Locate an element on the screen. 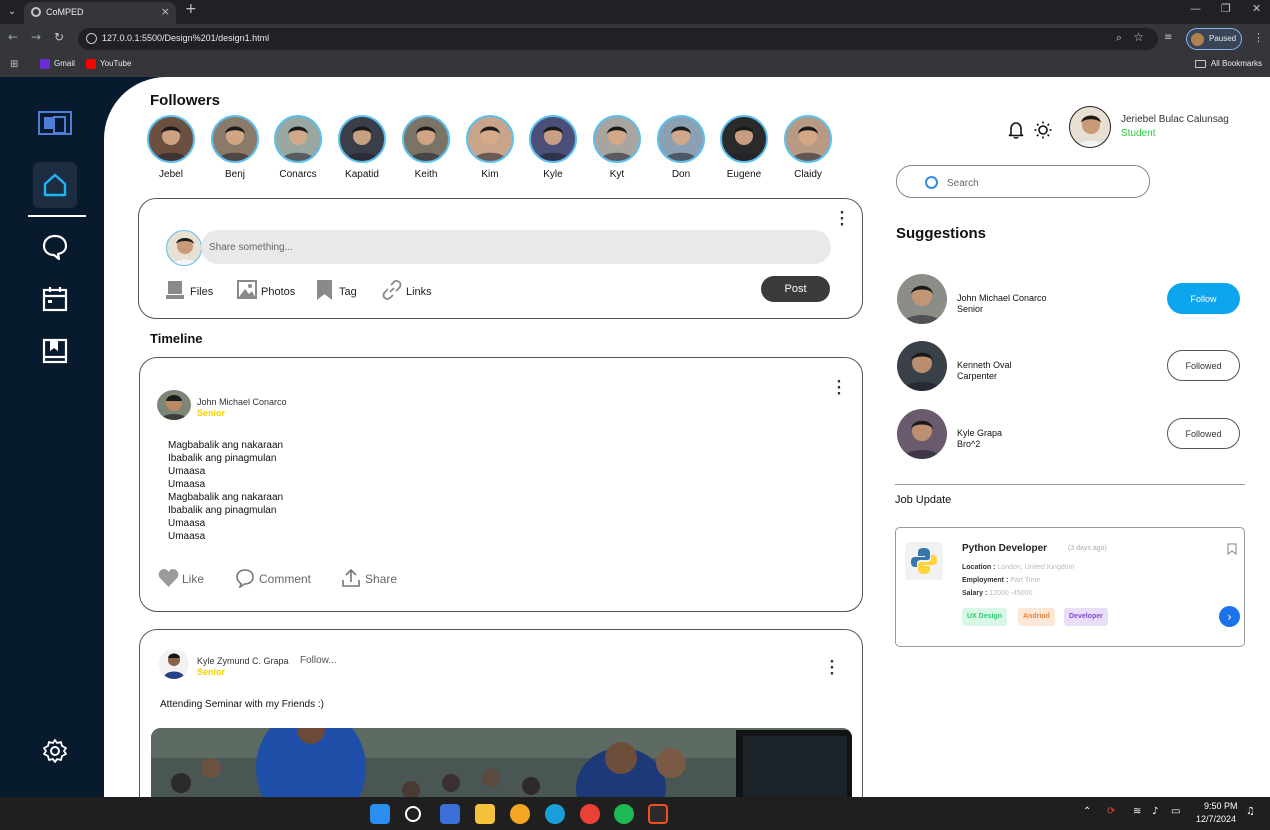  reload-icon: ↻ is located at coordinates (59, 37).